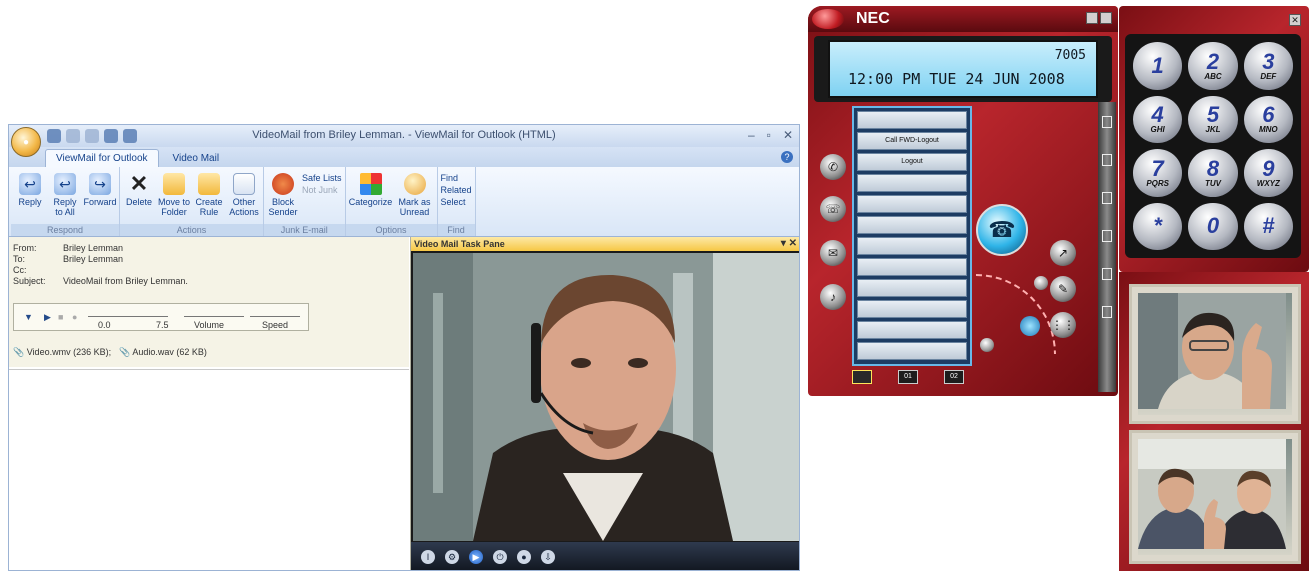 Image resolution: width=1309 pixels, height=571 pixels. What do you see at coordinates (912, 162) in the screenshot?
I see `line-key-3: Logout` at bounding box center [912, 162].